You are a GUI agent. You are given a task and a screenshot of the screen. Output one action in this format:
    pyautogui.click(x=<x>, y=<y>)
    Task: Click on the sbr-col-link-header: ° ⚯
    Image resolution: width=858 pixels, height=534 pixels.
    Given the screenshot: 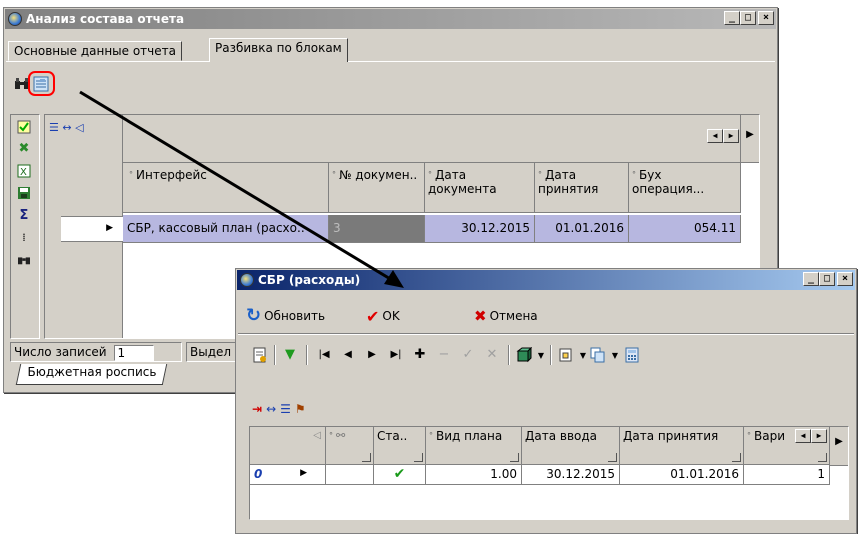 What is the action you would take?
    pyautogui.click(x=350, y=446)
    